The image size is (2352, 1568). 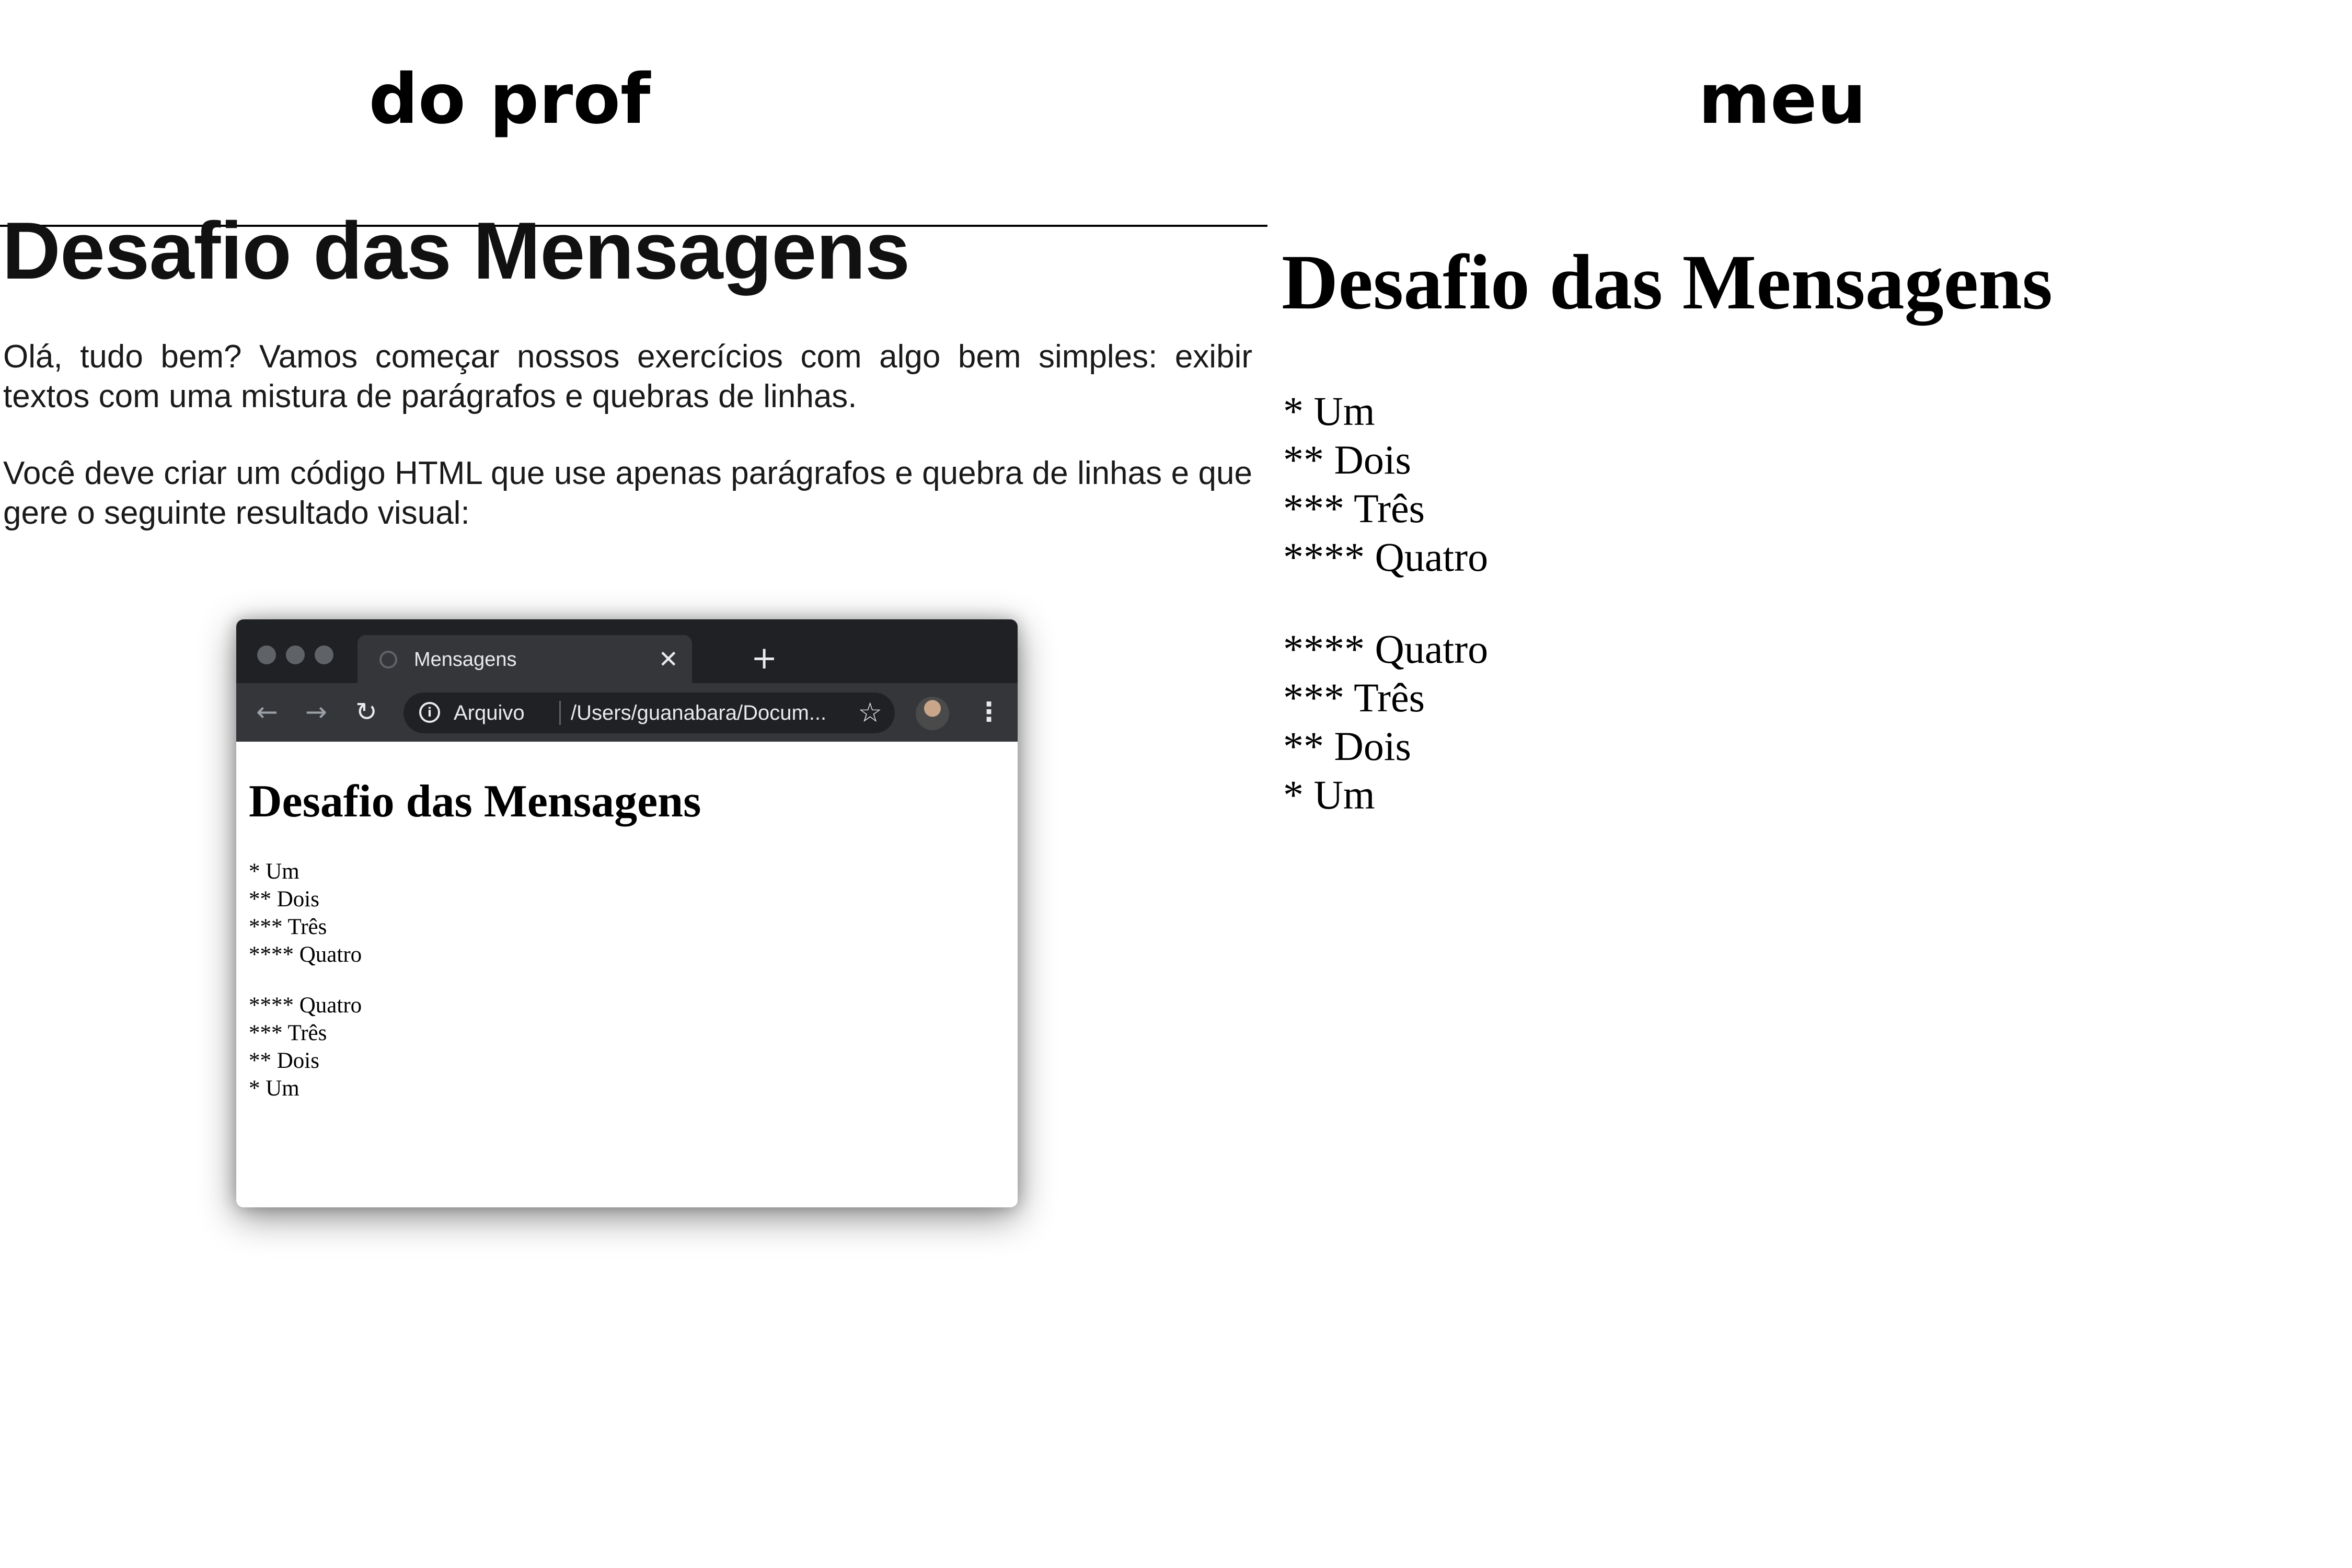 I want to click on viewport-paragraph-descending: **** Quatro *** Três ** Dois * Um, so click(x=305, y=1046).